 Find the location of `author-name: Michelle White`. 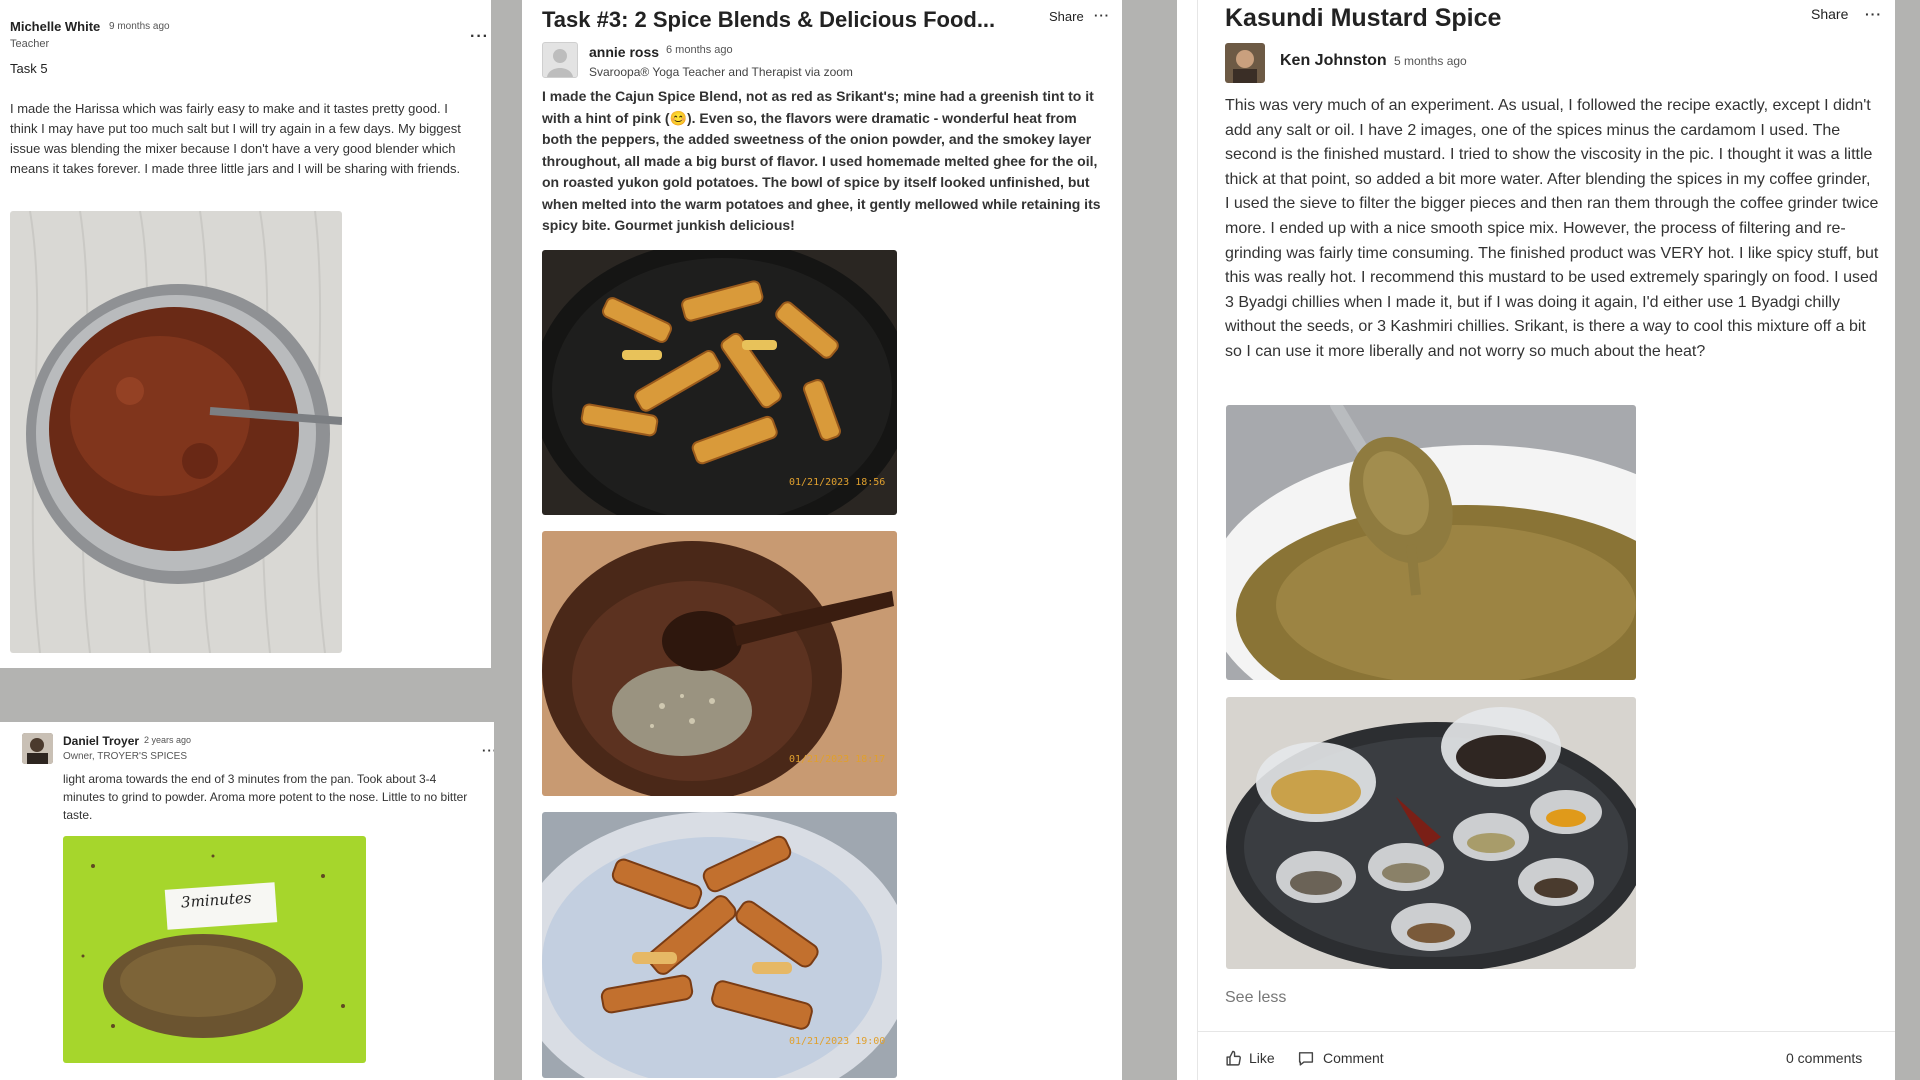

author-name: Michelle White is located at coordinates (55, 26).